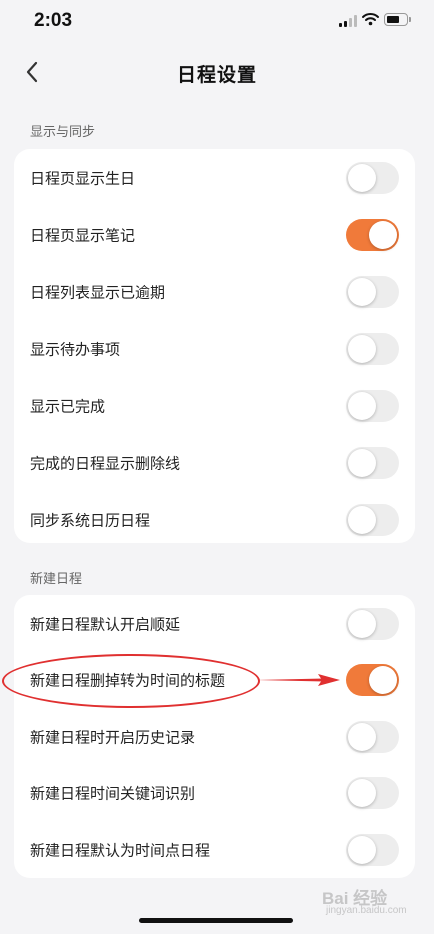  What do you see at coordinates (131, 681) in the screenshot?
I see `annotation-ellipse` at bounding box center [131, 681].